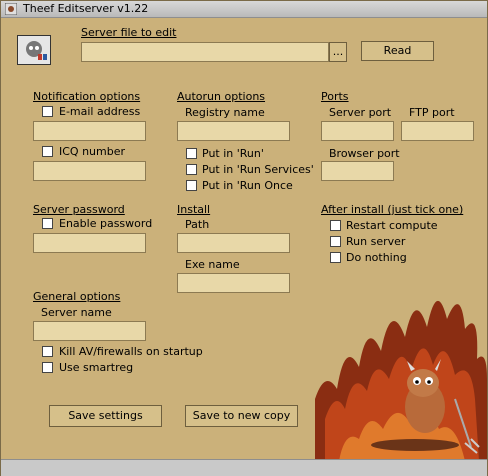 The height and width of the screenshot is (476, 488). I want to click on kill-av-label: Kill AV/firewalls on startup, so click(131, 351).